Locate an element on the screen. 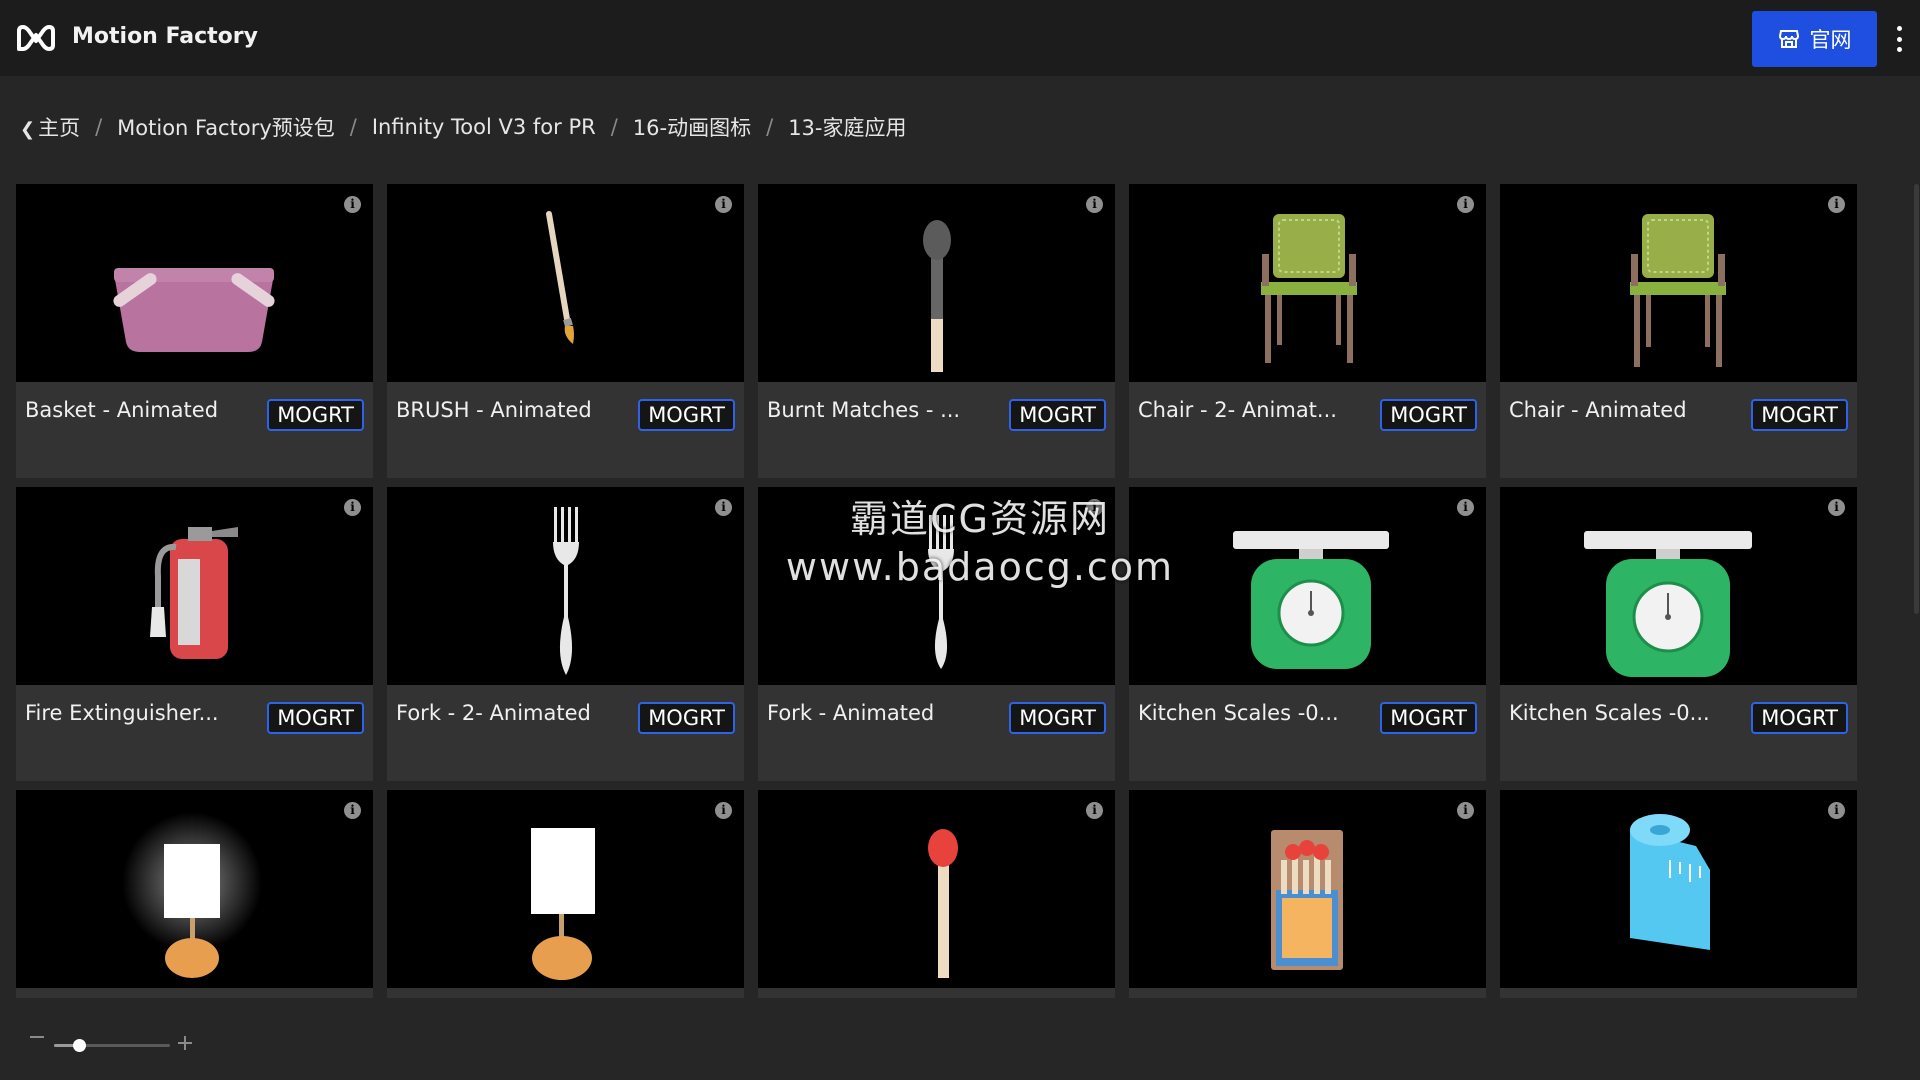  official-site-label: 官网 is located at coordinates (1830, 40).